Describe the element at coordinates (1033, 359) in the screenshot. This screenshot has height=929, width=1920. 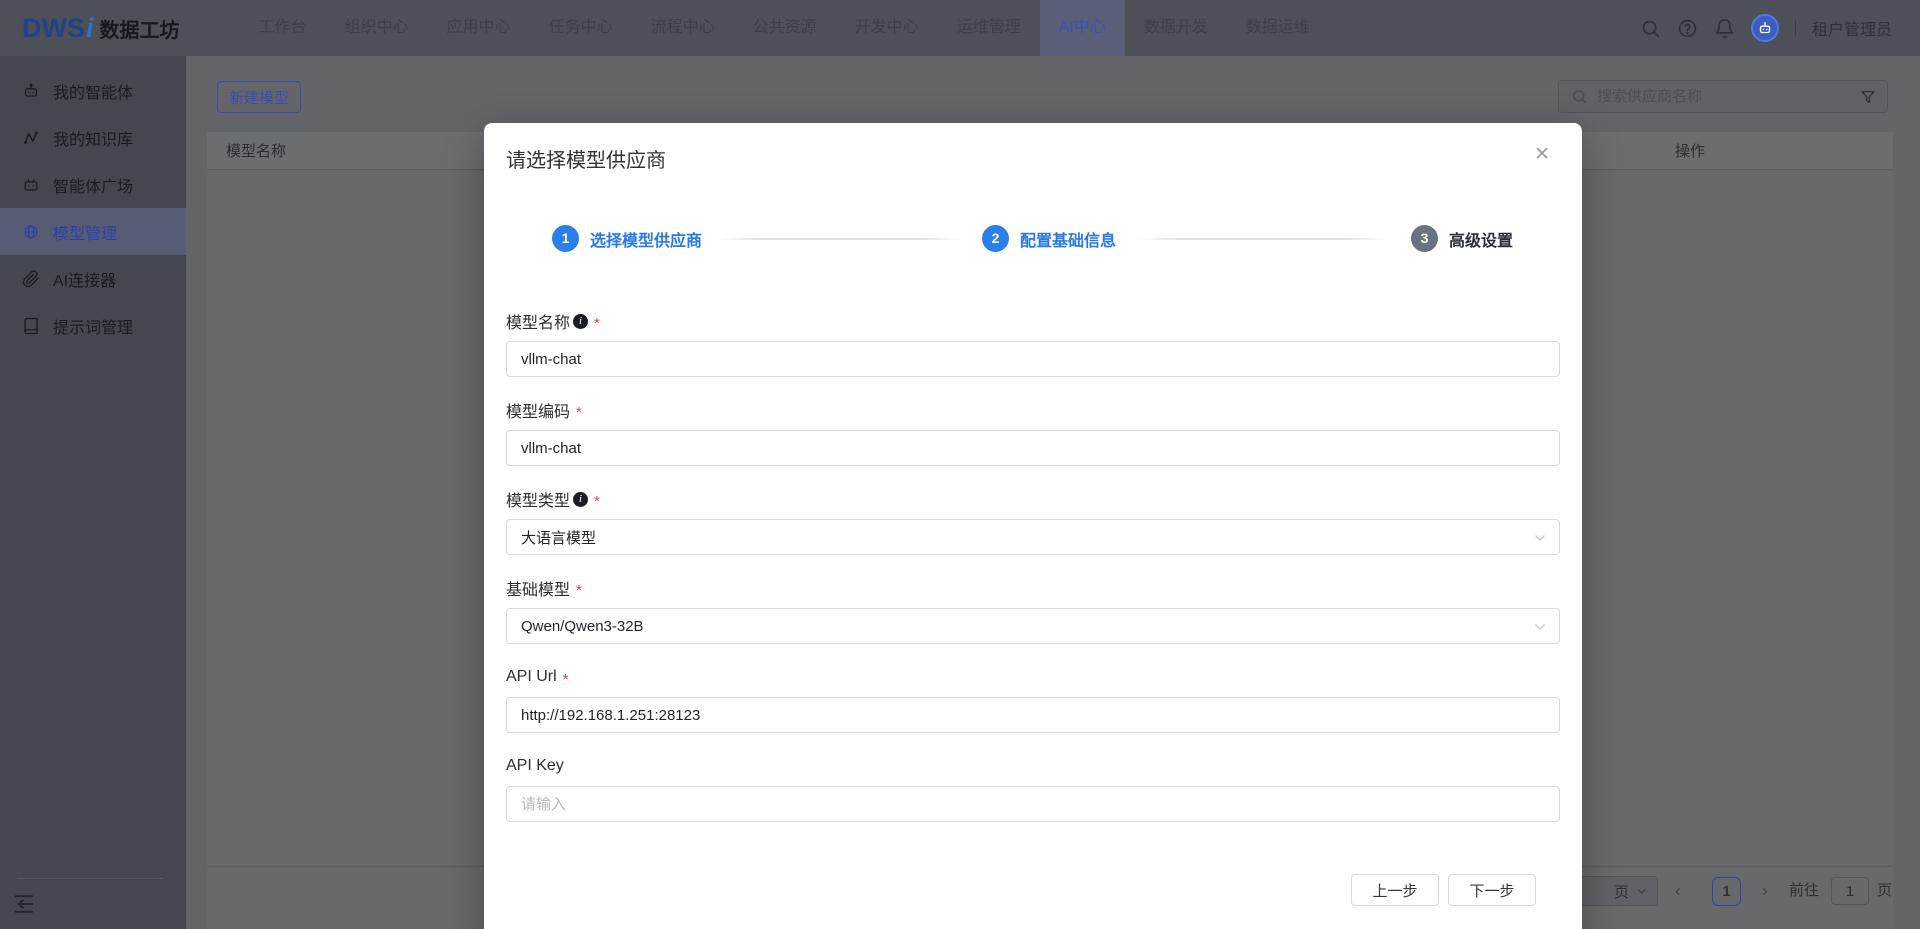
I see `model-name-input` at that location.